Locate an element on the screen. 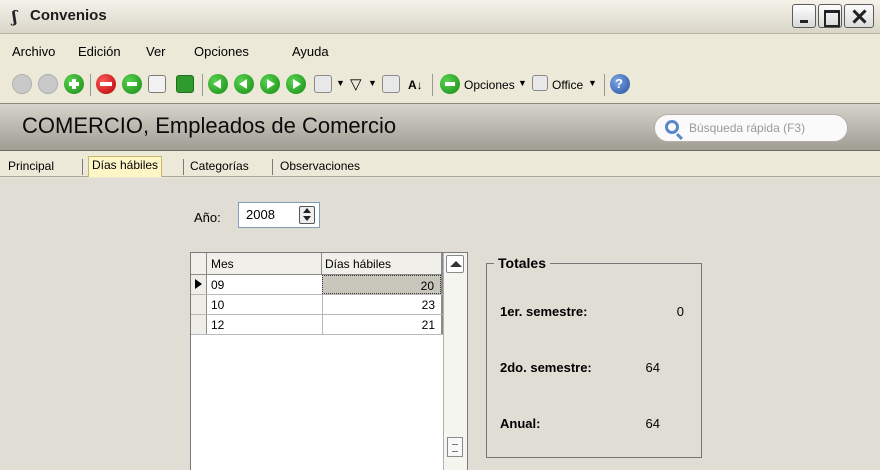 The width and height of the screenshot is (880, 470). menu-archivo: Archivo is located at coordinates (33, 51).